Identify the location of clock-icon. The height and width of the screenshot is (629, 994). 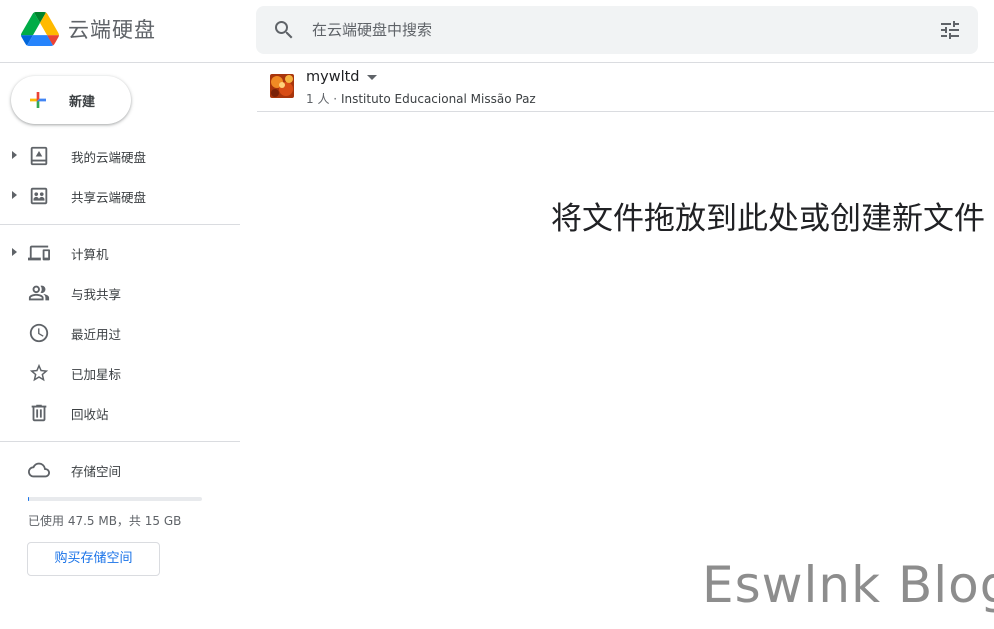
(39, 333).